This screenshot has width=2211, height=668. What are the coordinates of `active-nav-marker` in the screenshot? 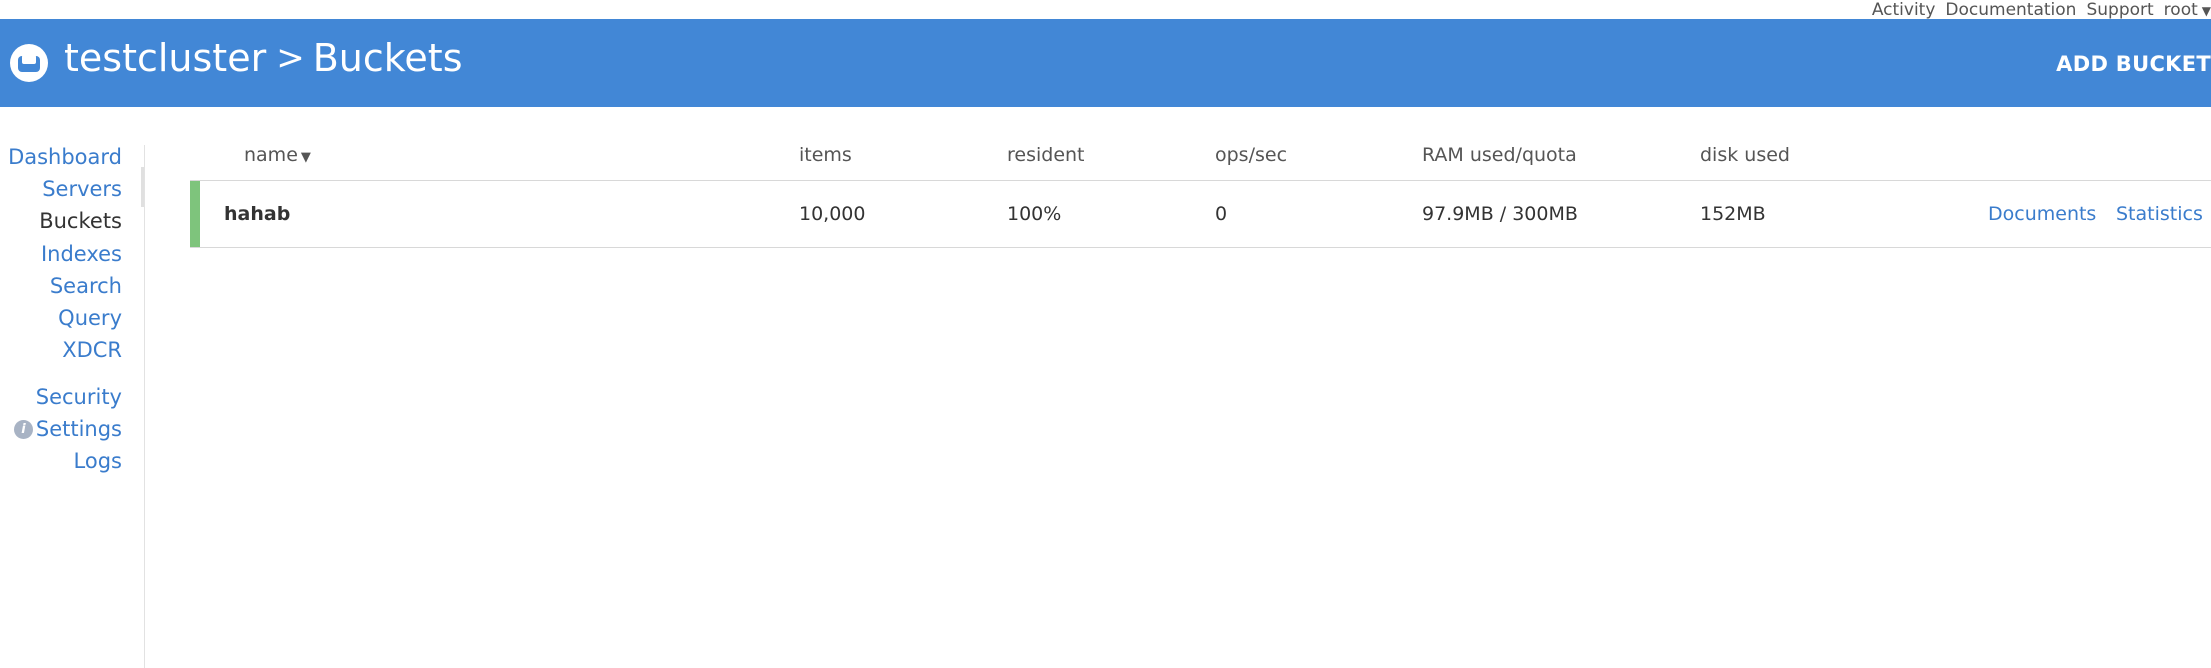 It's located at (142, 187).